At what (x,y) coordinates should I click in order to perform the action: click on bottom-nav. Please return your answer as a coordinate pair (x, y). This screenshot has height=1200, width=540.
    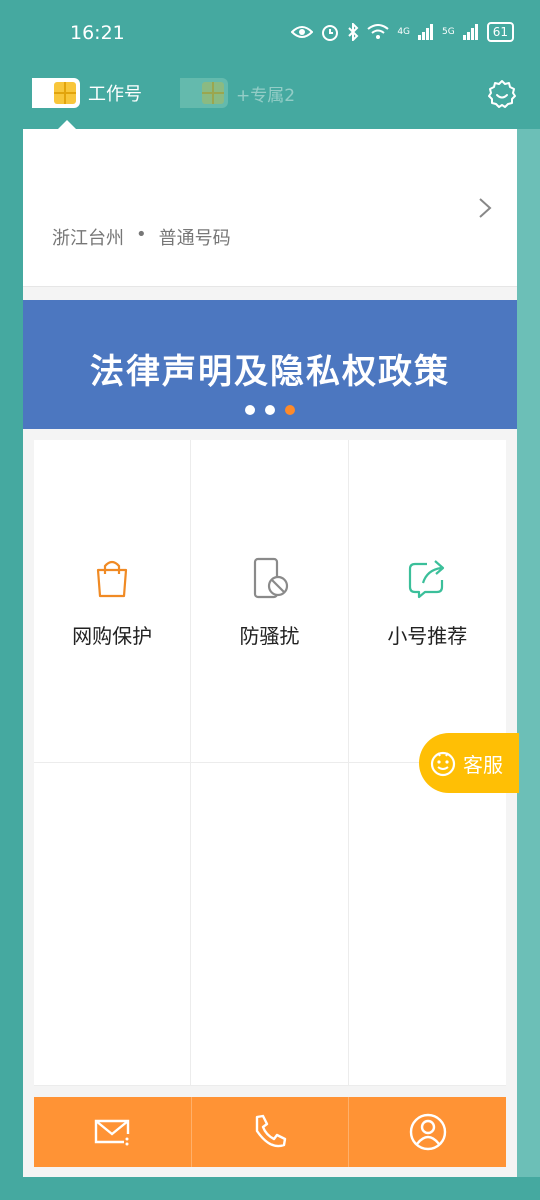
    Looking at the image, I should click on (270, 1132).